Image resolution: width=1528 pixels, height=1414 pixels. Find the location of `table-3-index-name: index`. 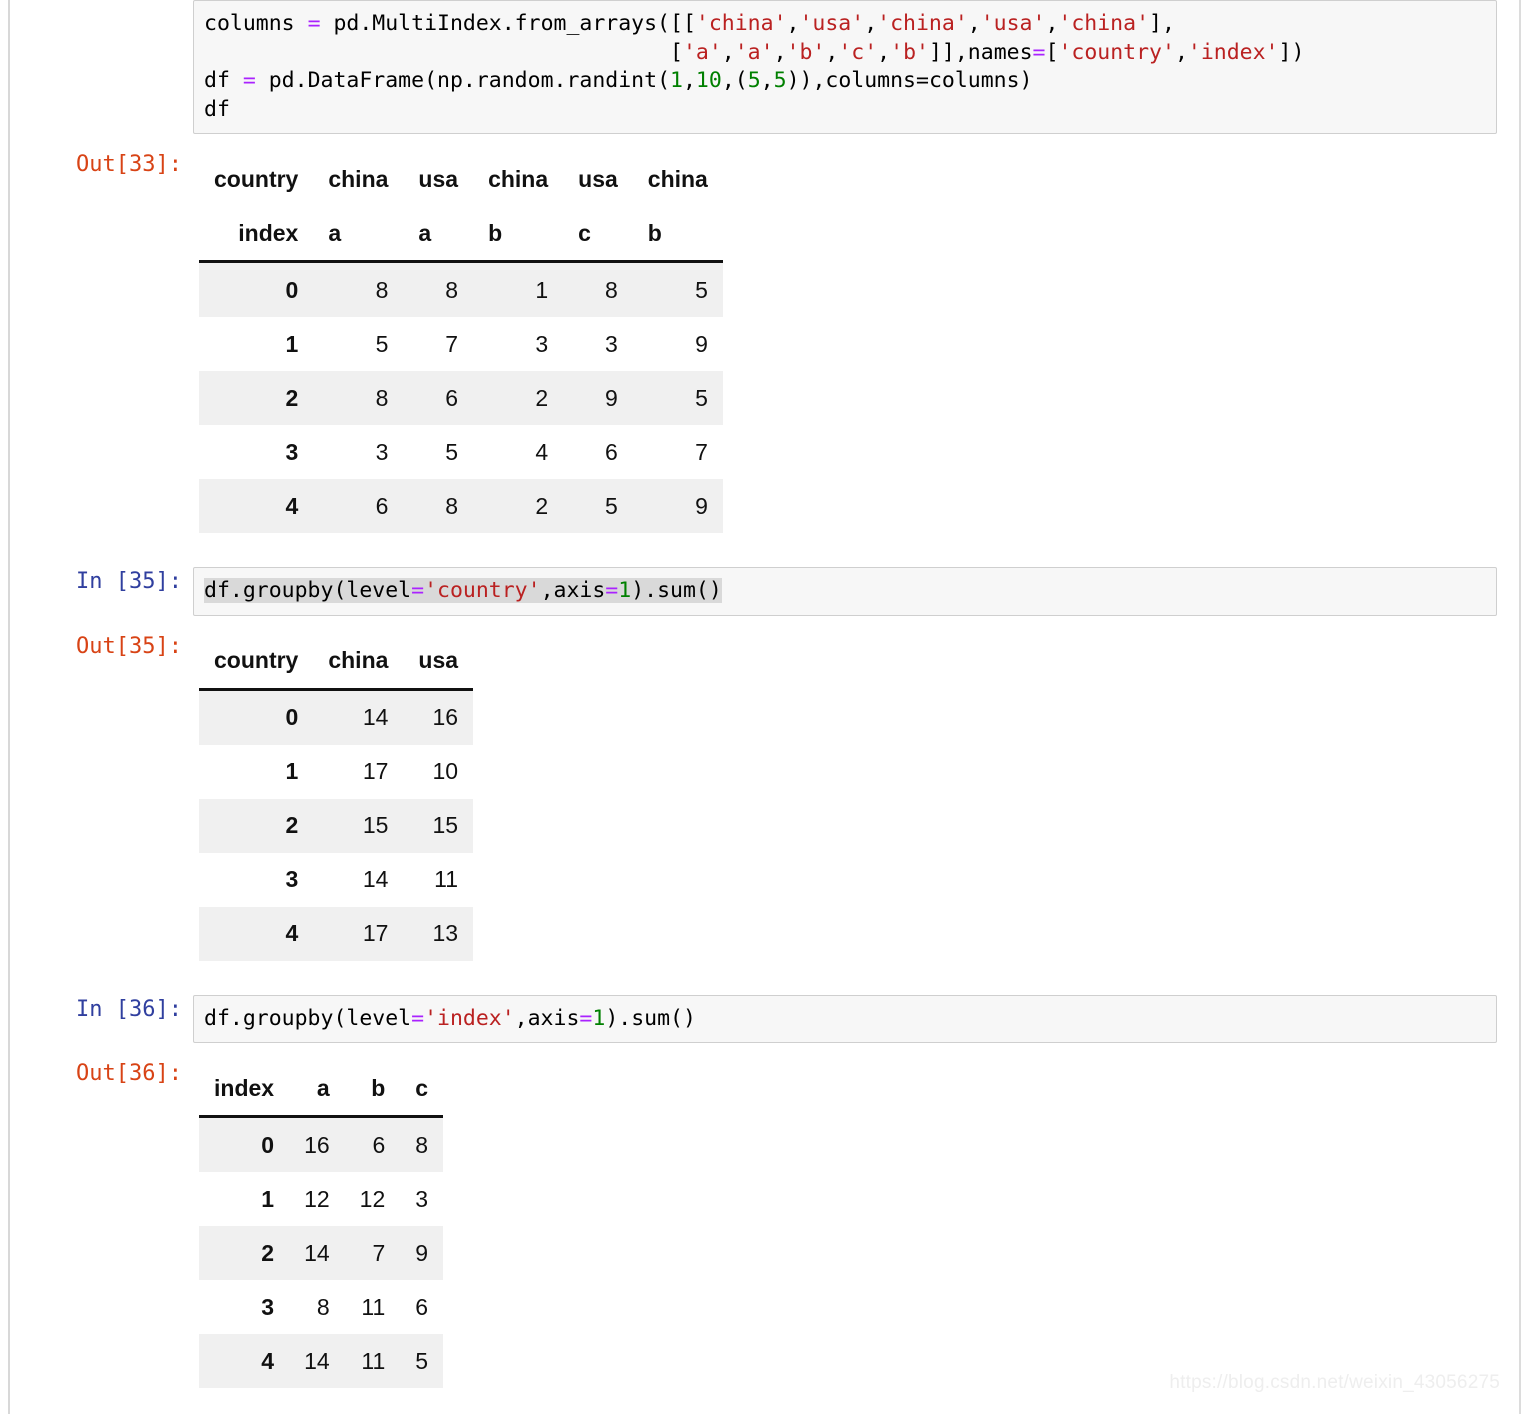

table-3-index-name: index is located at coordinates (244, 1089).